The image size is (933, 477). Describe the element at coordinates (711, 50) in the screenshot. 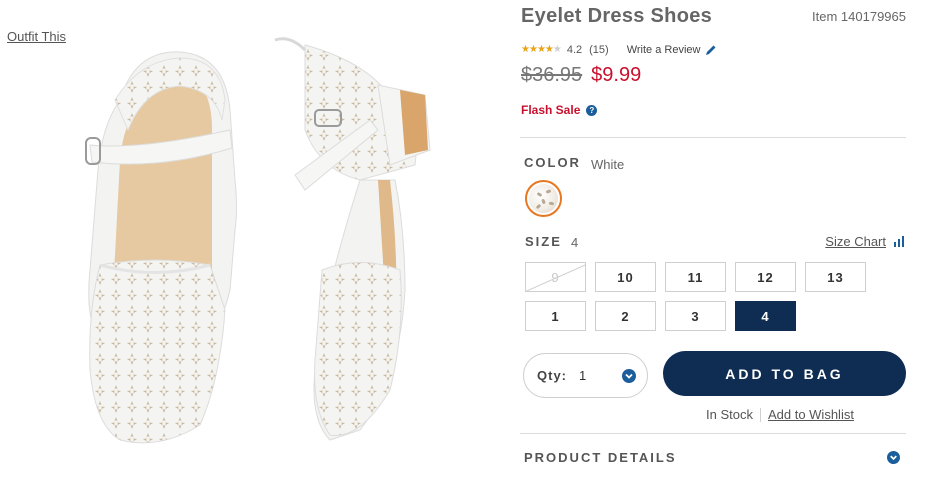

I see `pencil-icon` at that location.